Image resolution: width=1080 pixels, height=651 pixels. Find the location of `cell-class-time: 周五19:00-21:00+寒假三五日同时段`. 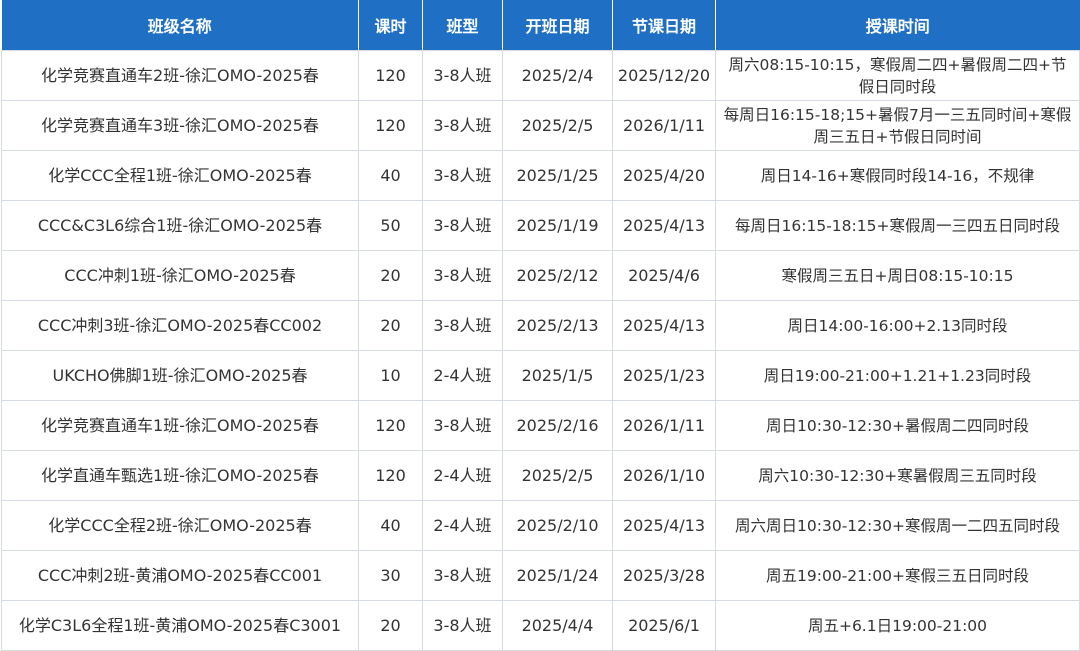

cell-class-time: 周五19:00-21:00+寒假三五日同时段 is located at coordinates (897, 575).